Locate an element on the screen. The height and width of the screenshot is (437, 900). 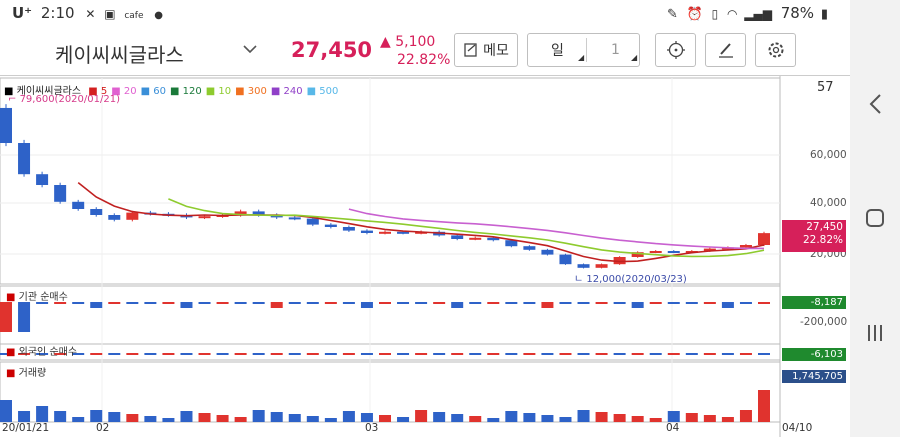
ma-legend-item: ■ 500 is located at coordinates (322, 91).